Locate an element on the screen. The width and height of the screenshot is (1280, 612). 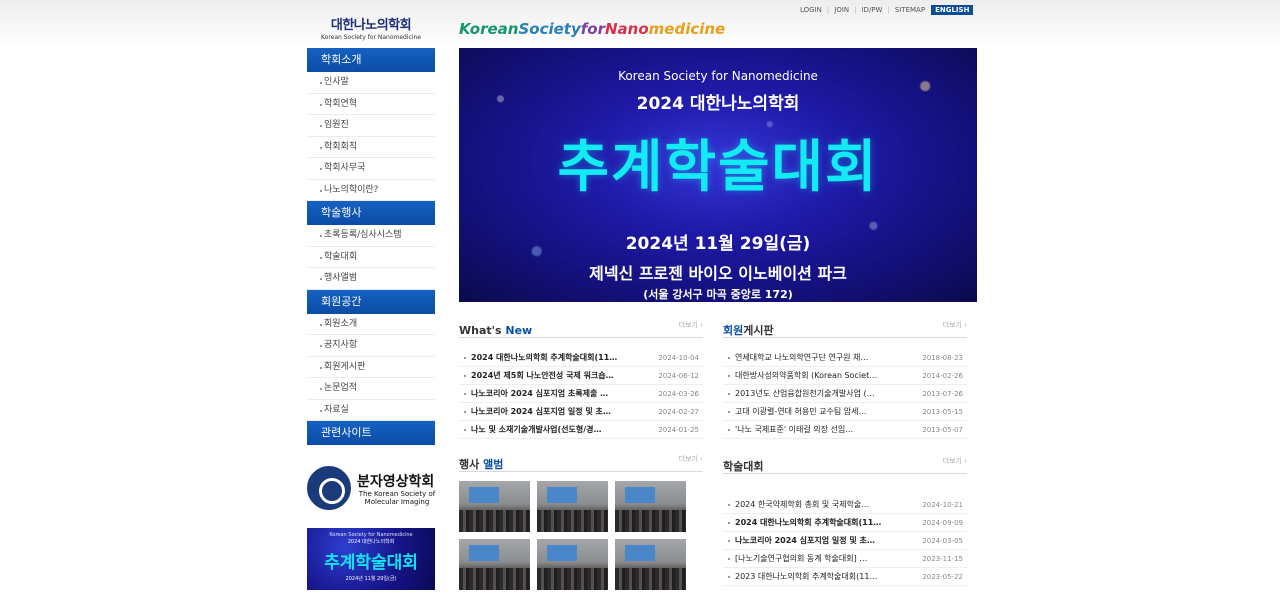
list-item: 대한방사성의약품학회 (Korean Societ… 2014-02-26 is located at coordinates (845, 376).